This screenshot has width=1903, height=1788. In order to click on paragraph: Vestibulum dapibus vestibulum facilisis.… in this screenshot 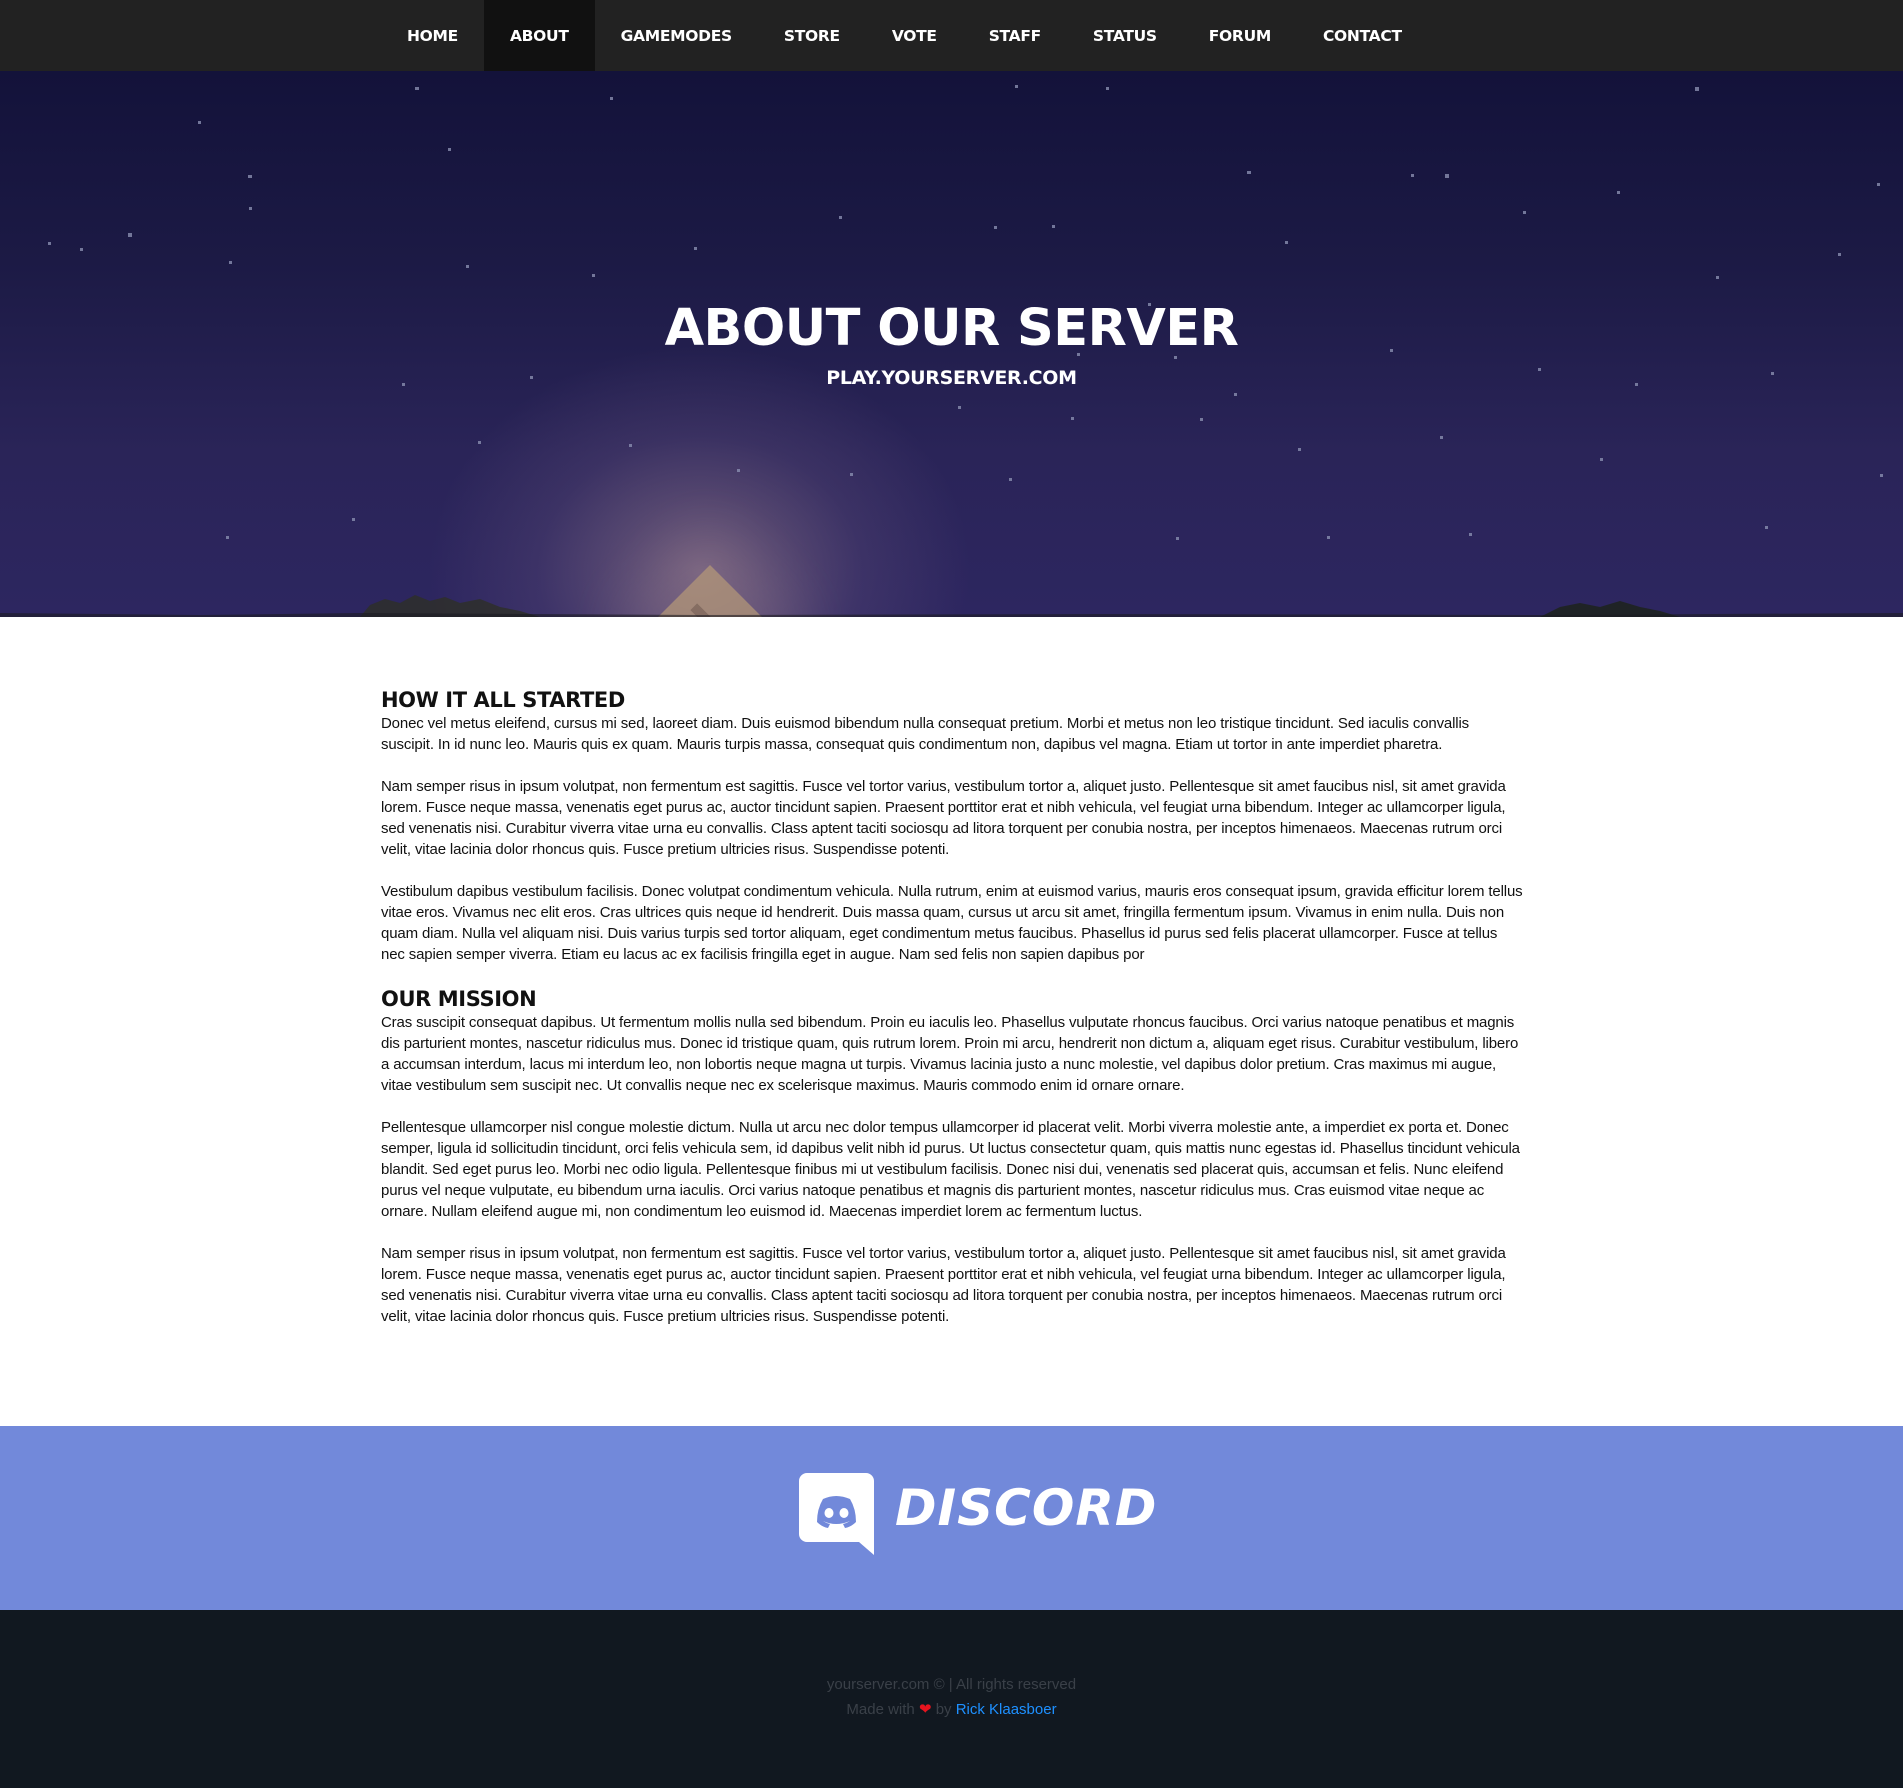, I will do `click(952, 923)`.